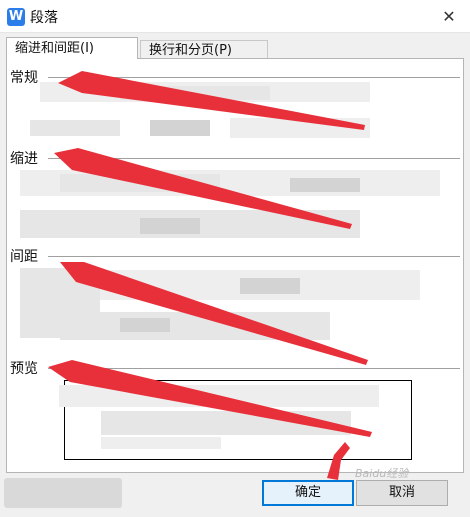  What do you see at coordinates (254, 77) in the screenshot?
I see `section-divider-general` at bounding box center [254, 77].